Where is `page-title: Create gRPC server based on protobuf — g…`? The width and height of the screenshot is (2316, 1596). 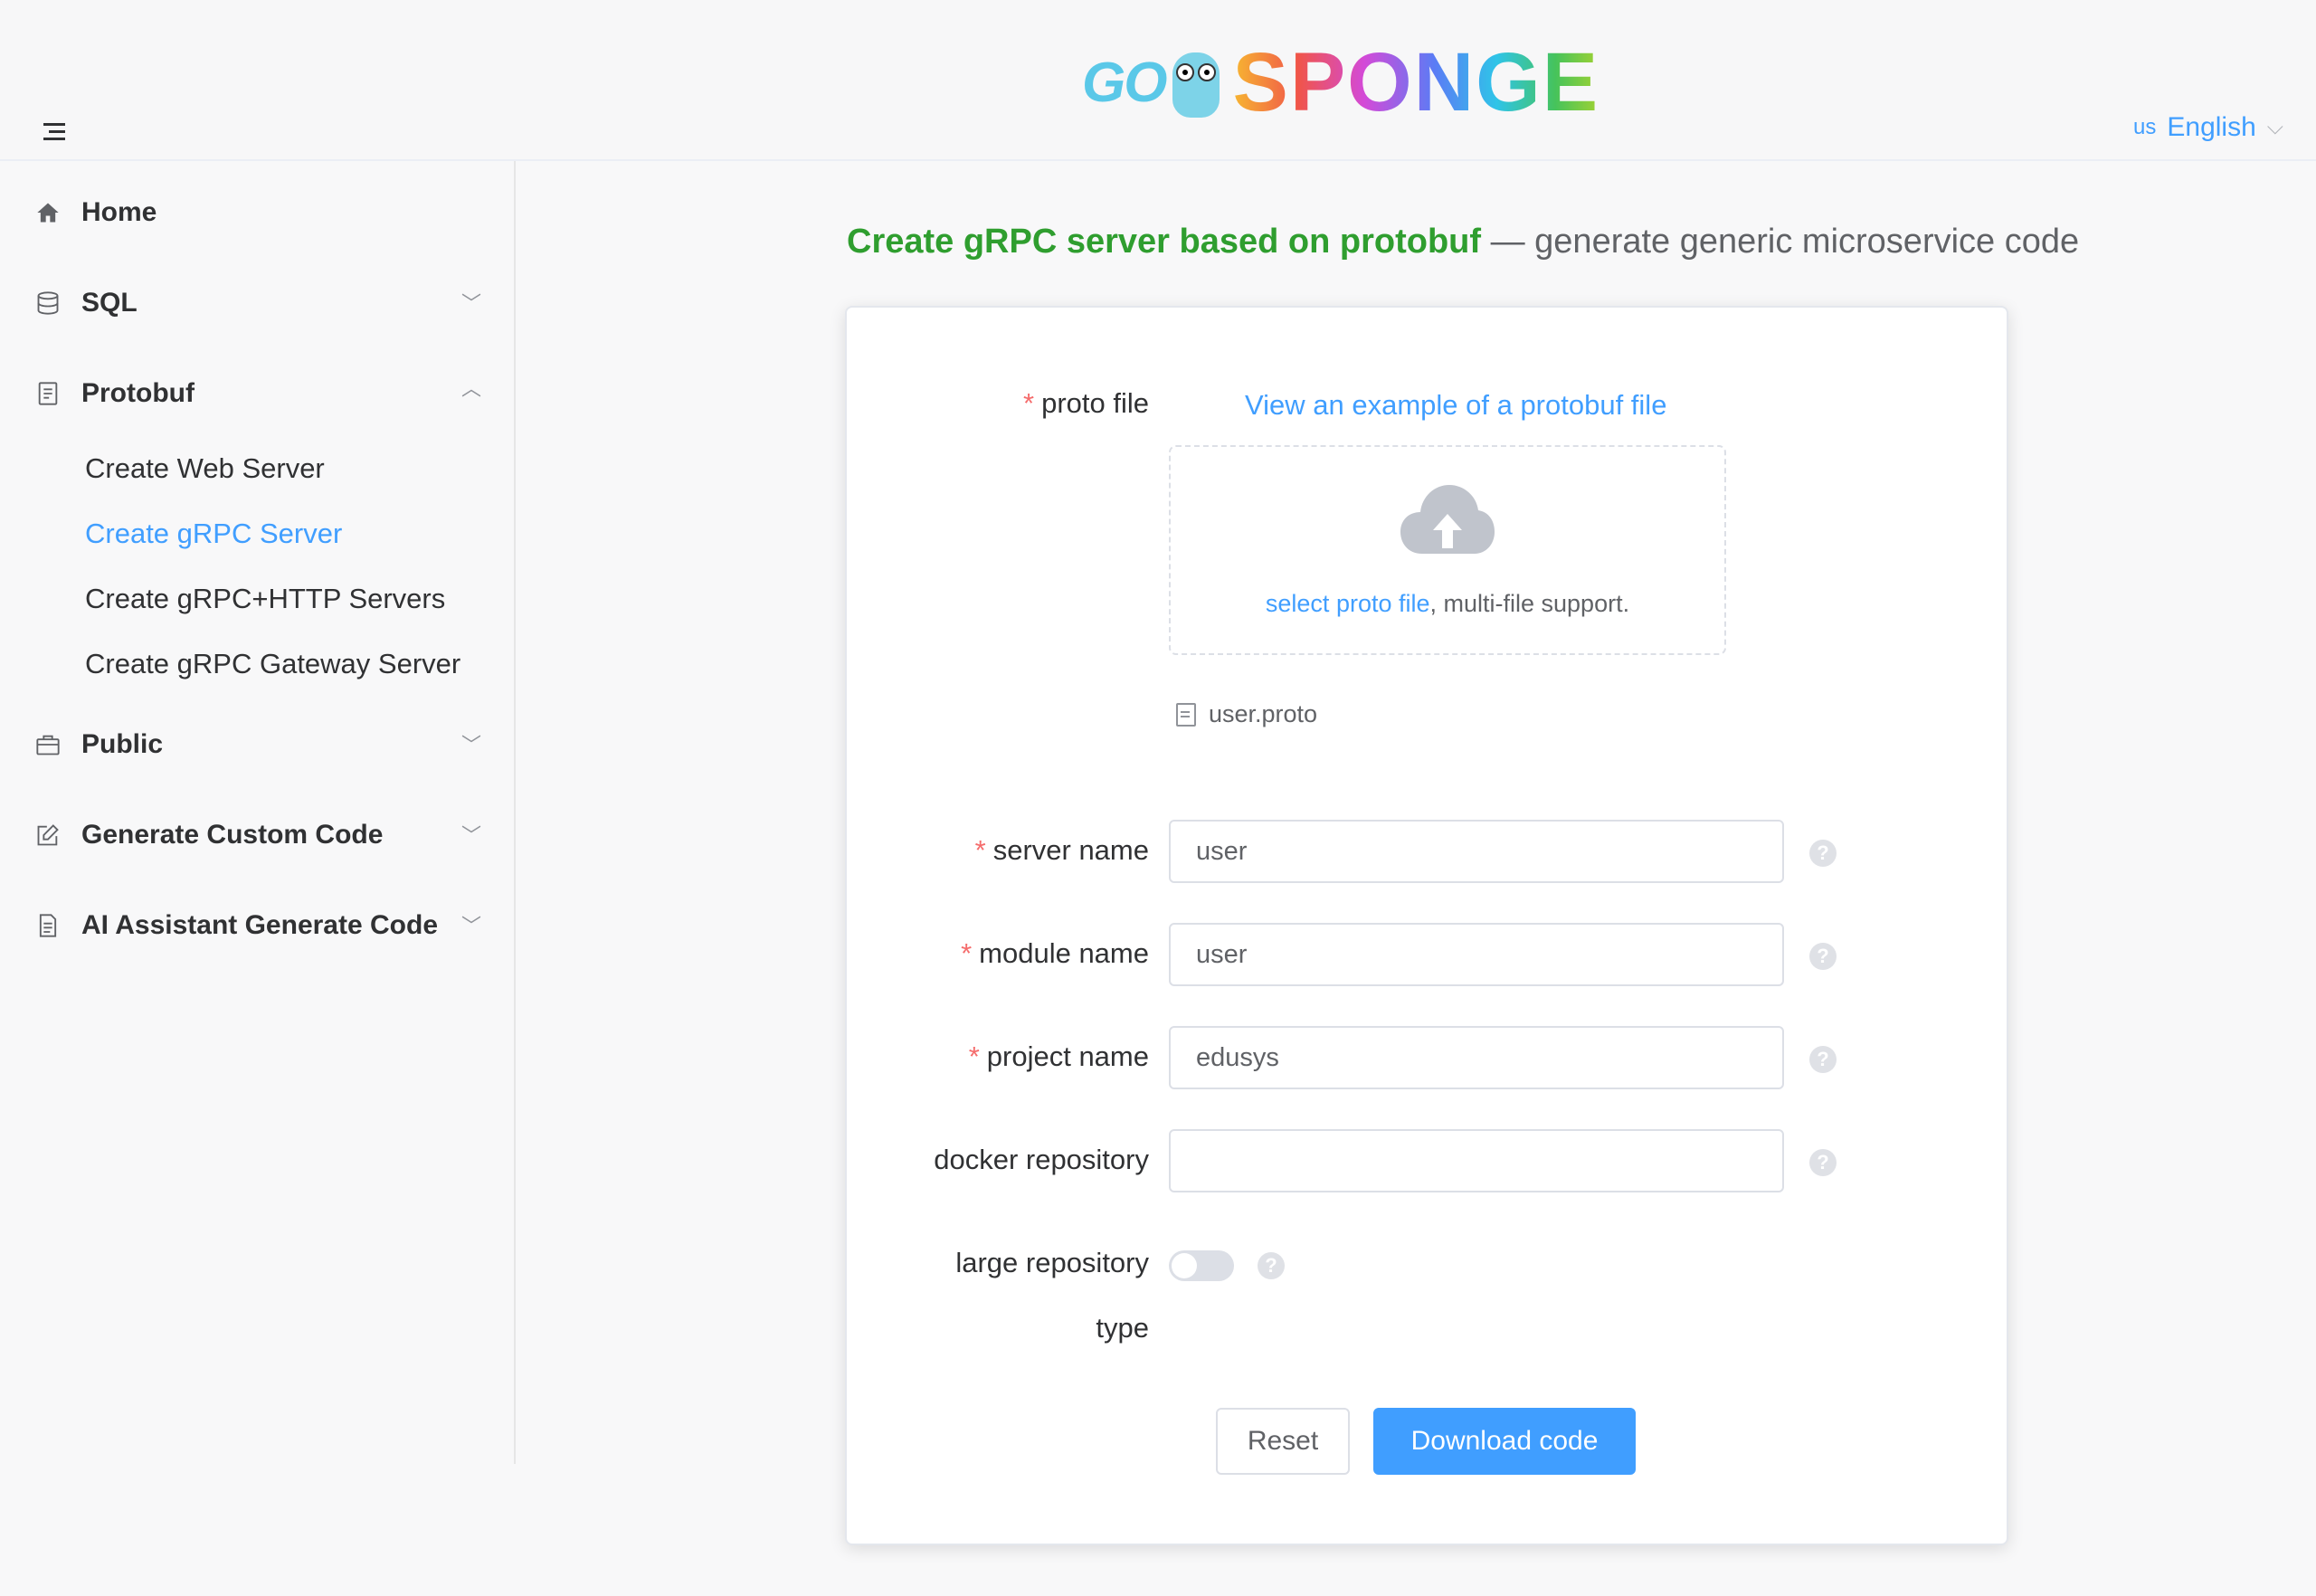 page-title: Create gRPC server based on protobuf — g… is located at coordinates (1463, 242).